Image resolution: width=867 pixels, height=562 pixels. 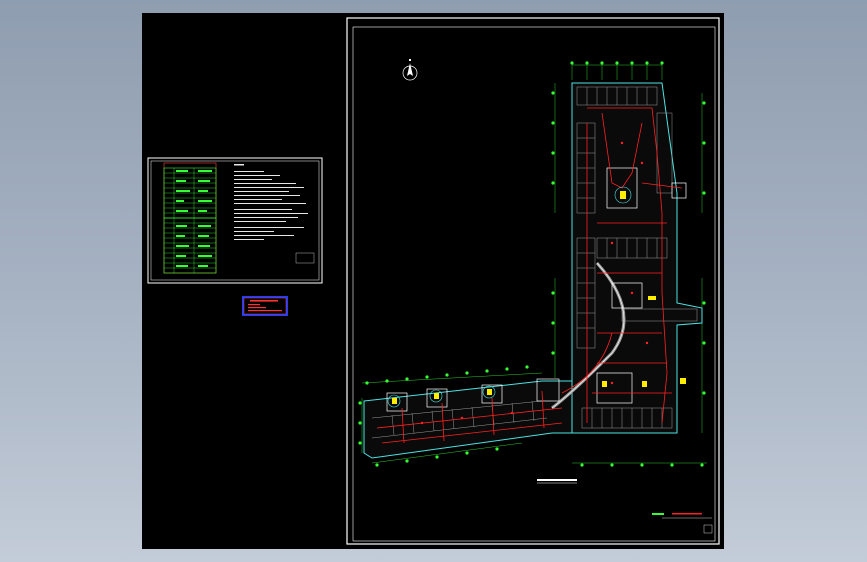 What do you see at coordinates (557, 481) in the screenshot?
I see `plan-title` at bounding box center [557, 481].